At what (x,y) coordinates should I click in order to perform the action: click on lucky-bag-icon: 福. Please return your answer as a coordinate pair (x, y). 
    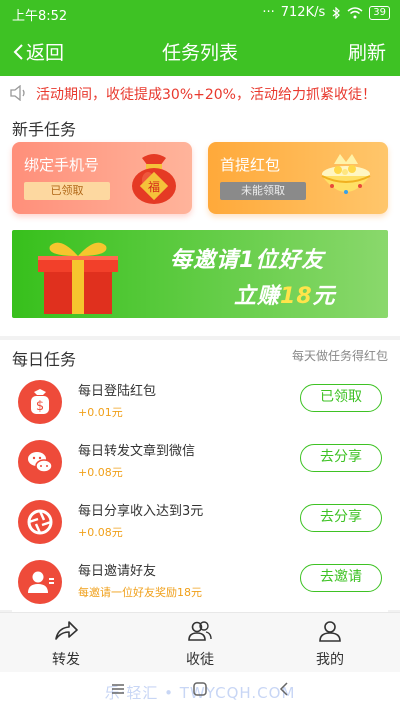
    Looking at the image, I should click on (154, 179).